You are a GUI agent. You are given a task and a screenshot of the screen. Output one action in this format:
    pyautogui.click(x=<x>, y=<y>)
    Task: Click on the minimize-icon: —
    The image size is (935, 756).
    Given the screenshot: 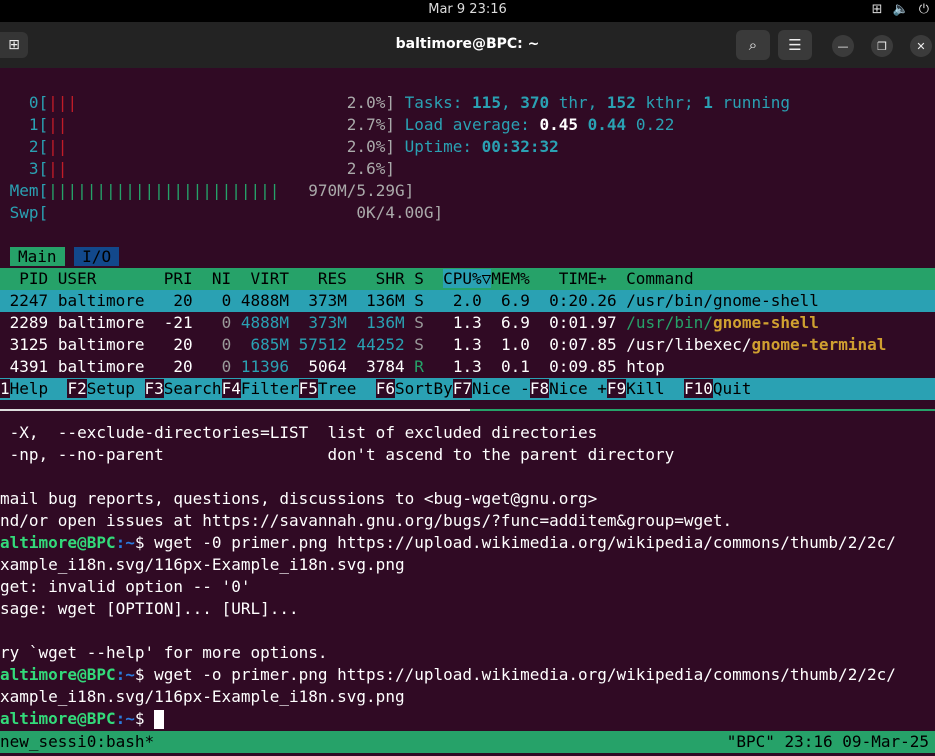 What is the action you would take?
    pyautogui.click(x=843, y=46)
    